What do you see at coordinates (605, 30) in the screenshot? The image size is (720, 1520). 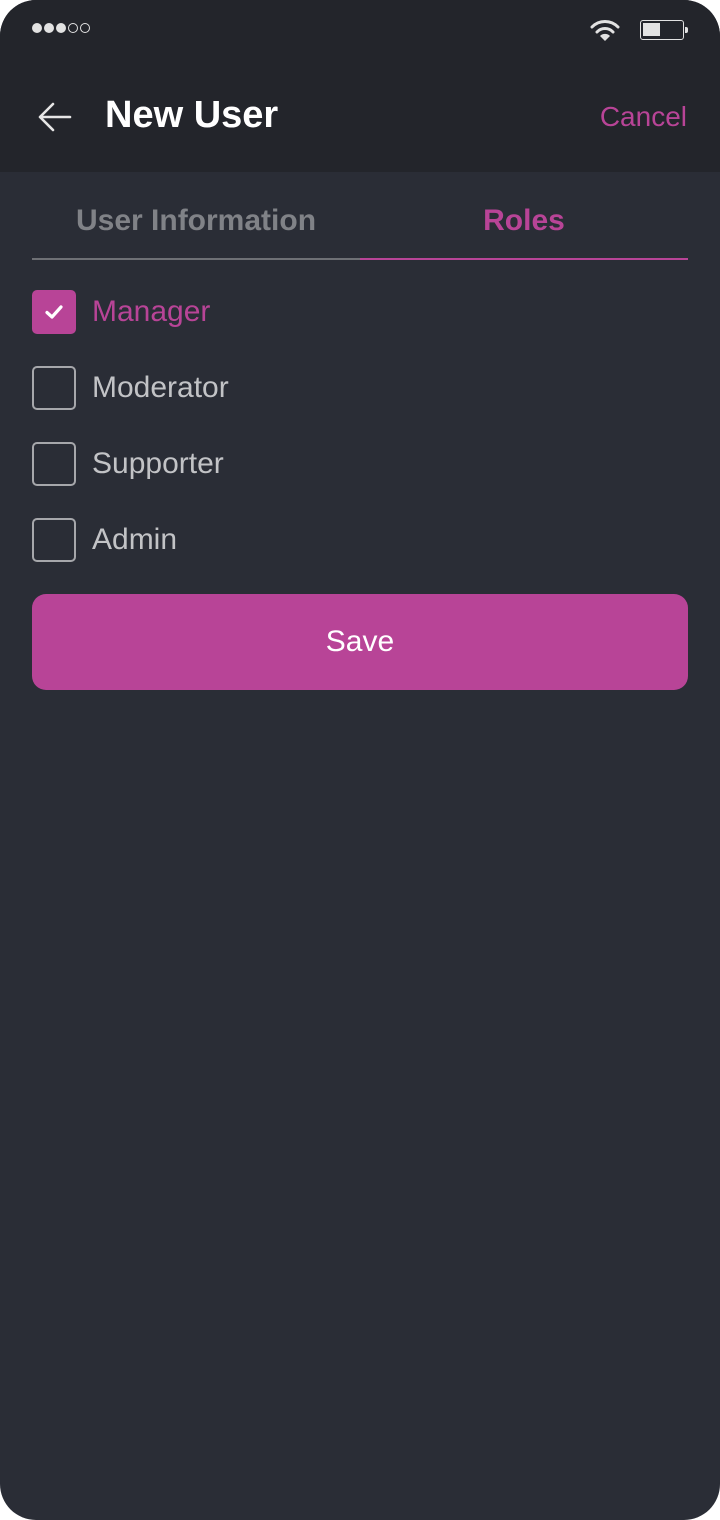 I see `wifi-icon` at bounding box center [605, 30].